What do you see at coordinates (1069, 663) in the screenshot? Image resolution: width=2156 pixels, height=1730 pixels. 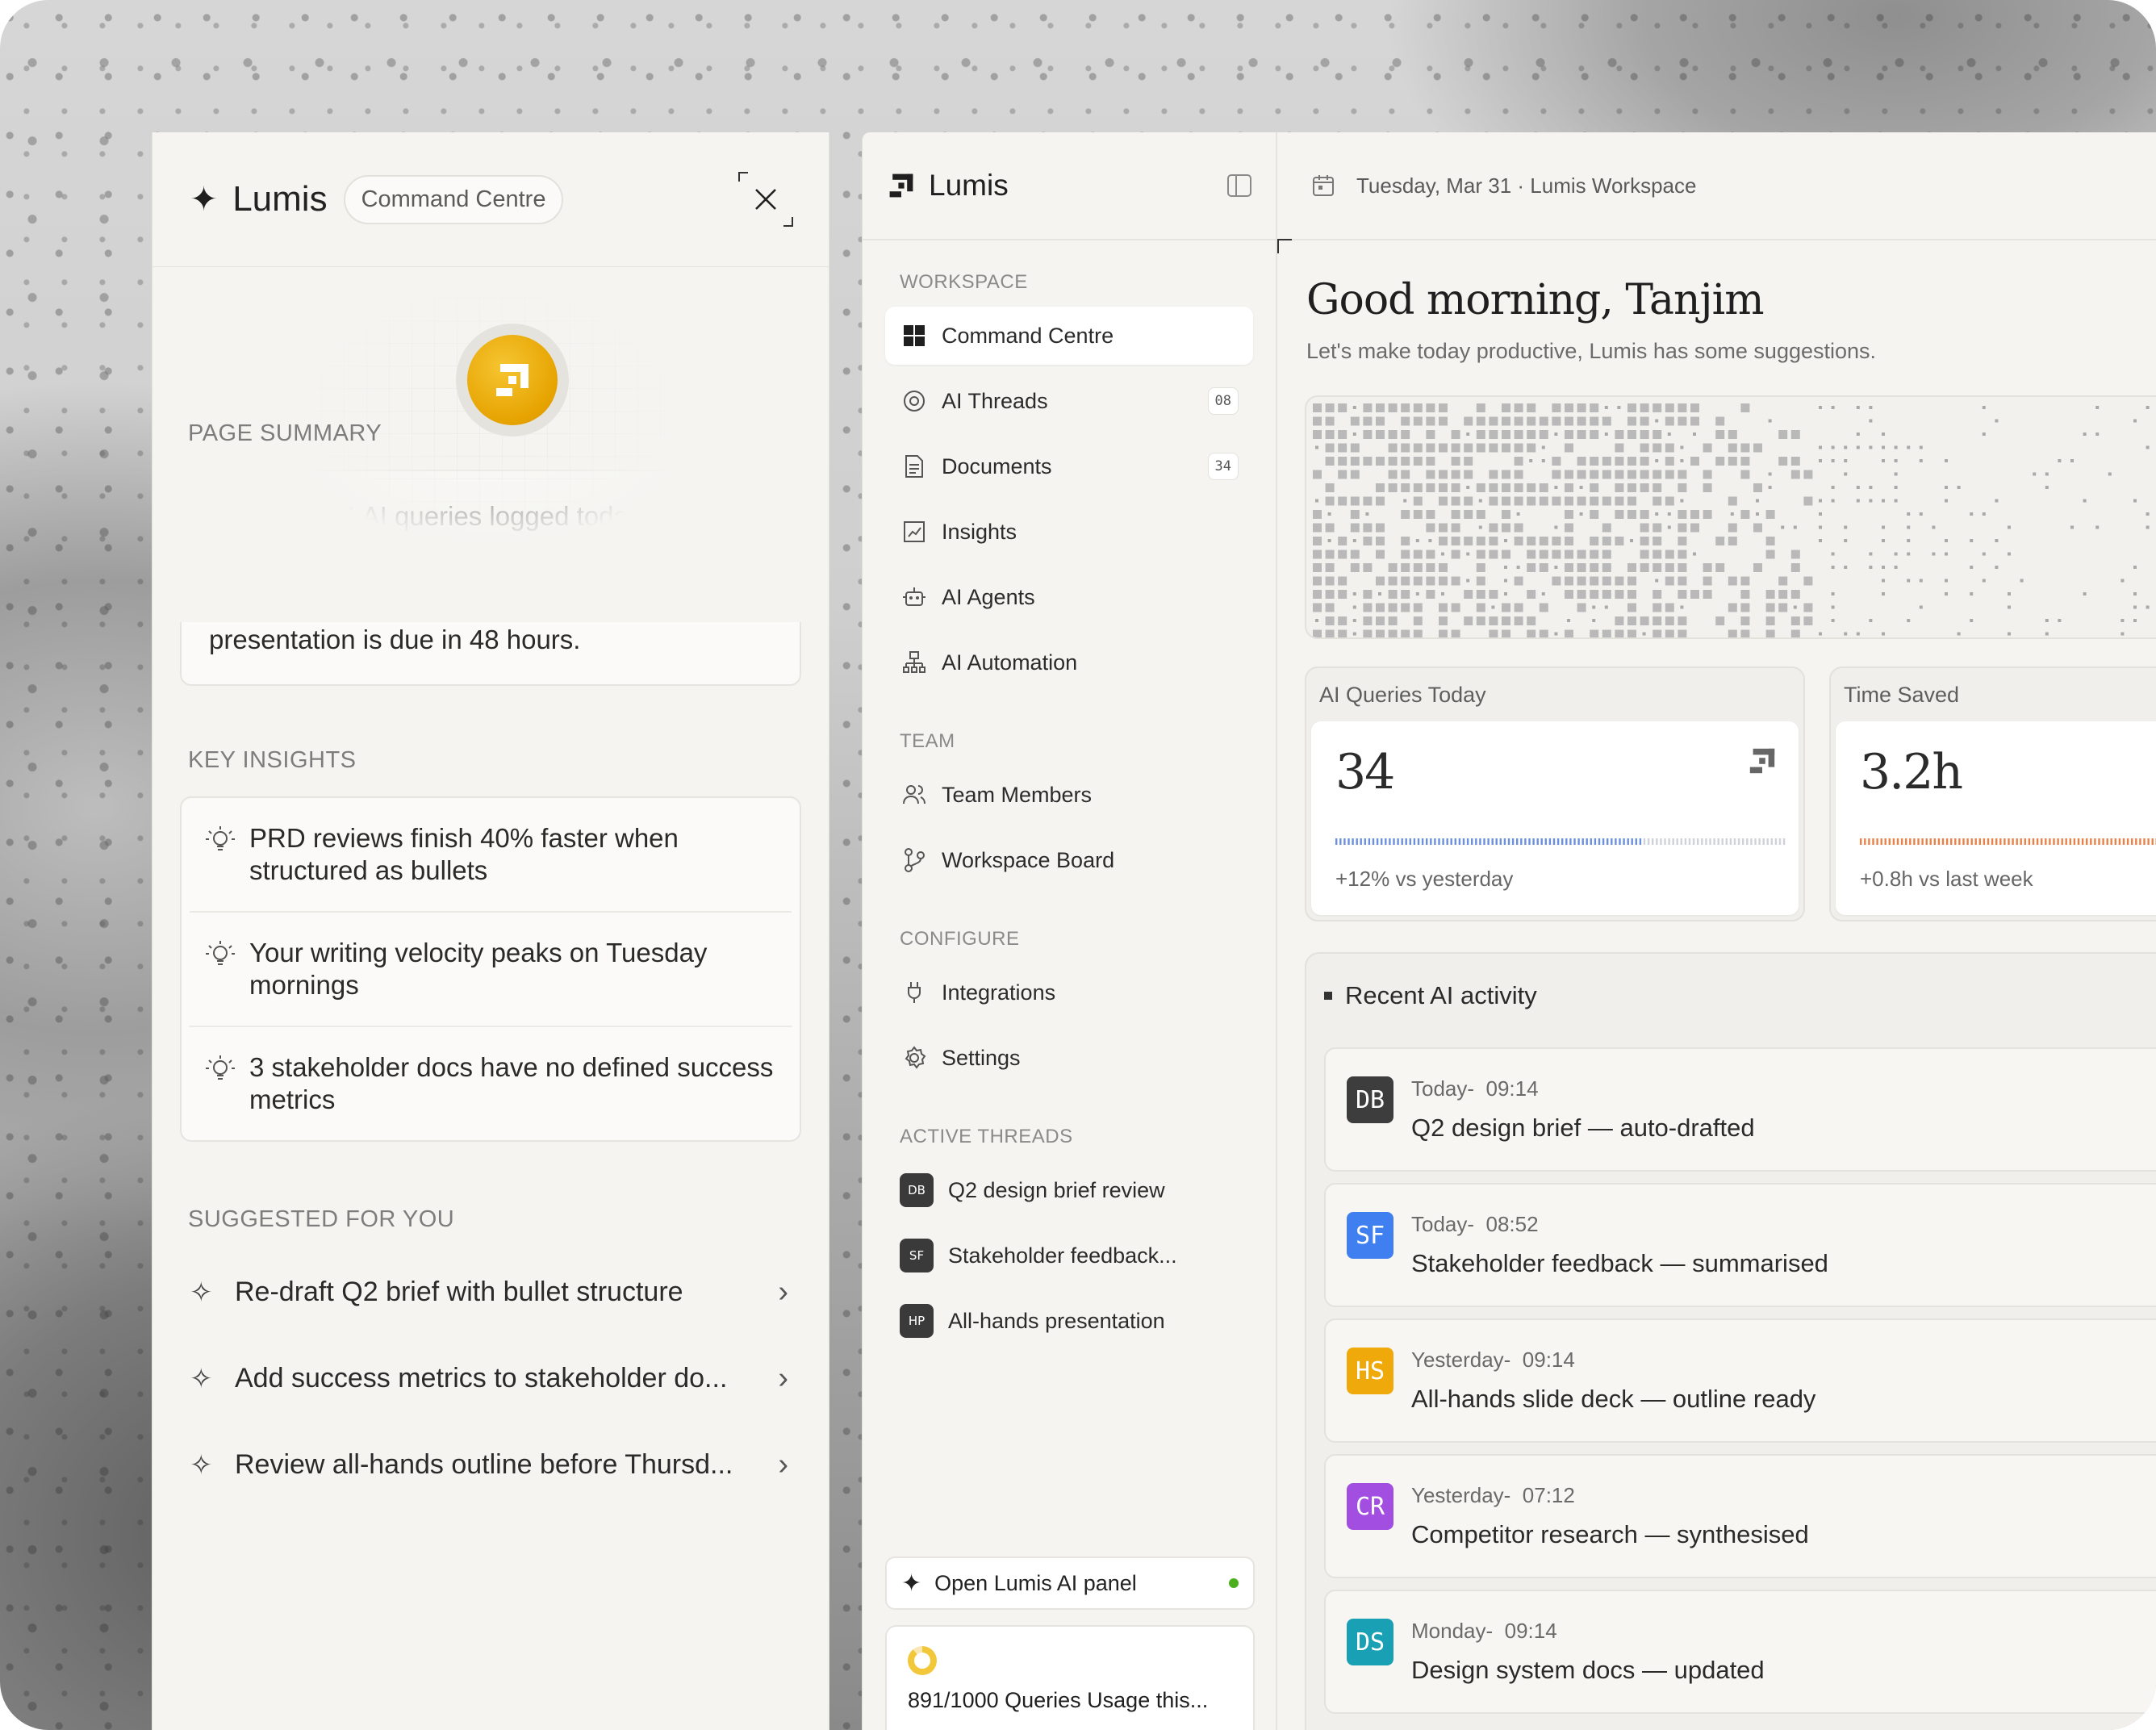 I see `sidebar-item-ai-automation: AI Automation` at bounding box center [1069, 663].